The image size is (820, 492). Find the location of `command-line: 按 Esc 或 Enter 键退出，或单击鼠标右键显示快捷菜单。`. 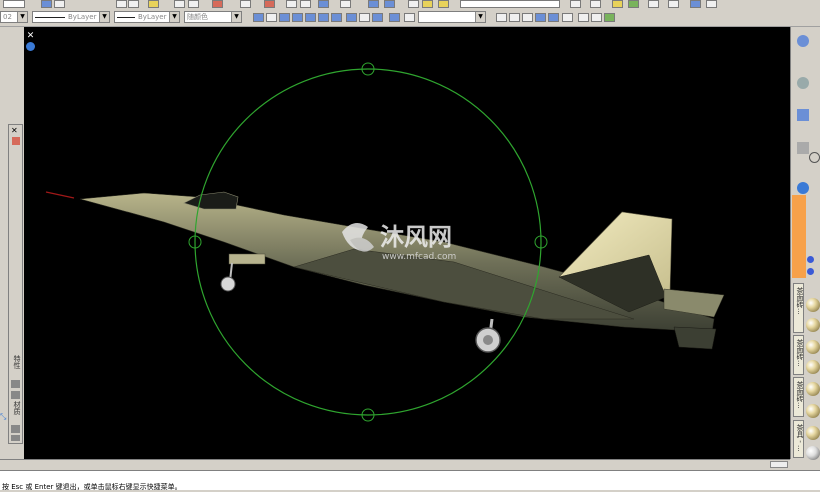

command-line: 按 Esc 或 Enter 键退出，或单击鼠标右键显示快捷菜单。 is located at coordinates (410, 480).